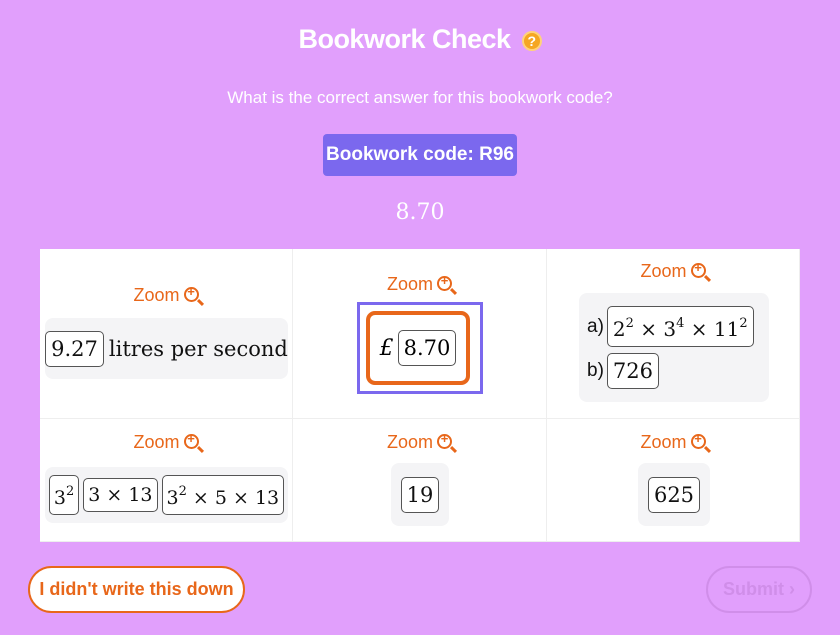 Image resolution: width=840 pixels, height=635 pixels. Describe the element at coordinates (753, 589) in the screenshot. I see `submit-label: Submit` at that location.